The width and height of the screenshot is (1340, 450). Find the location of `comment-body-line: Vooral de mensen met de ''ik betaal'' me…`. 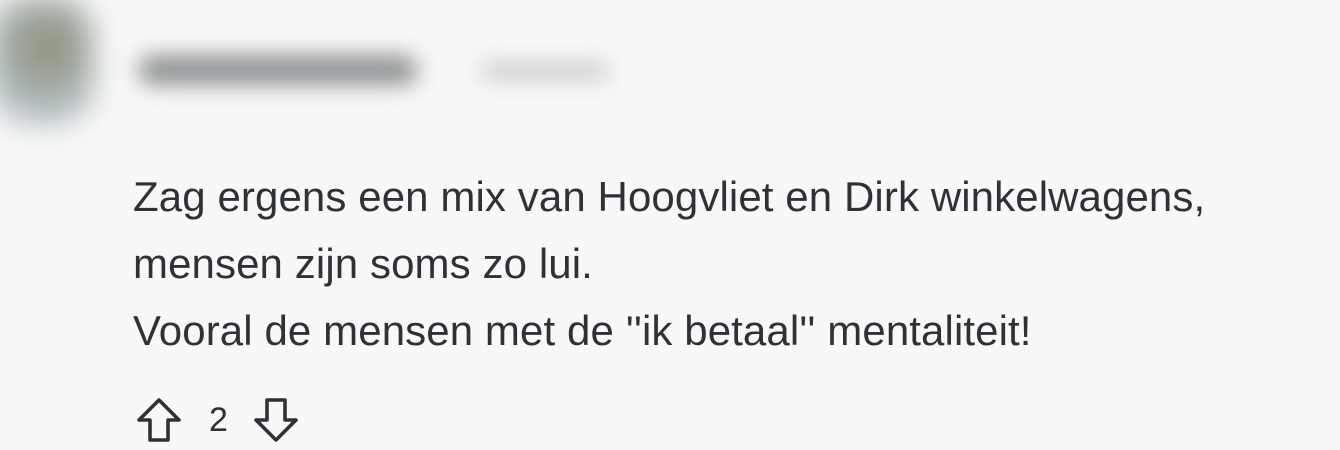

comment-body-line: Vooral de mensen met de ''ik betaal'' me… is located at coordinates (582, 330).